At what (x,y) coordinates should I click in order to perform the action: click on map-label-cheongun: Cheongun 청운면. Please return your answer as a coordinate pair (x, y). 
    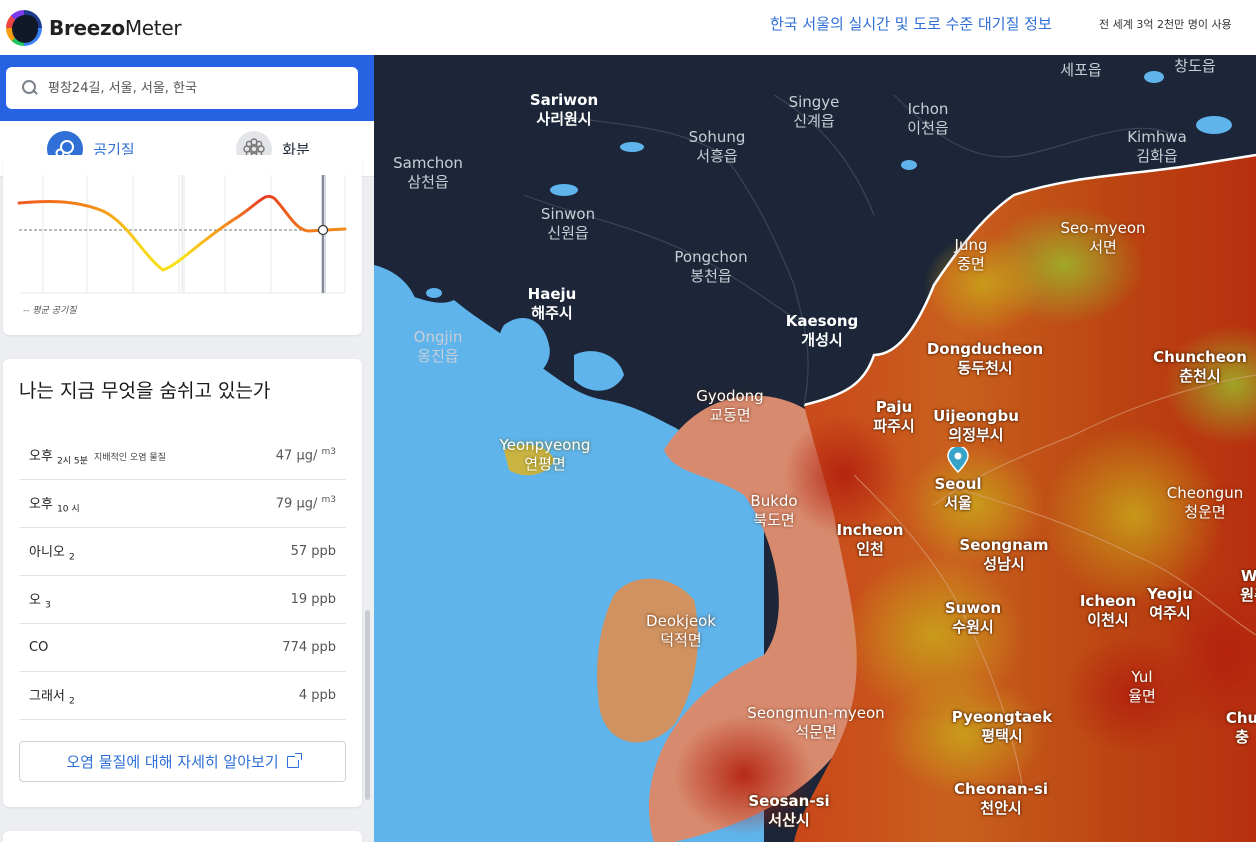
    Looking at the image, I should click on (1205, 502).